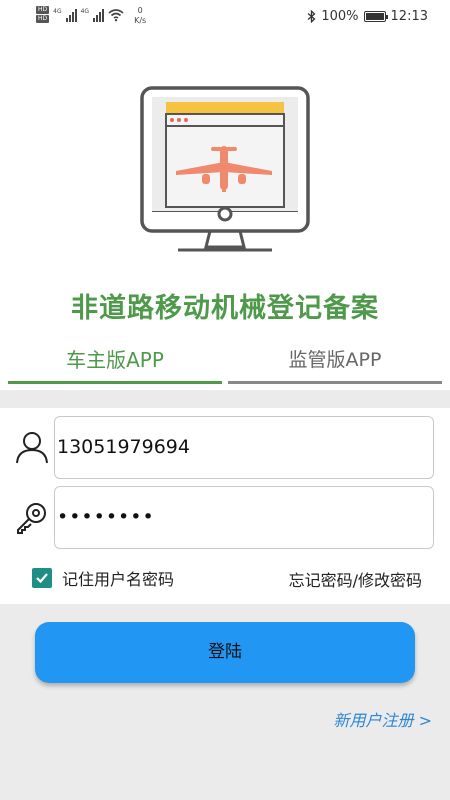  Describe the element at coordinates (31, 518) in the screenshot. I see `key-icon` at that location.